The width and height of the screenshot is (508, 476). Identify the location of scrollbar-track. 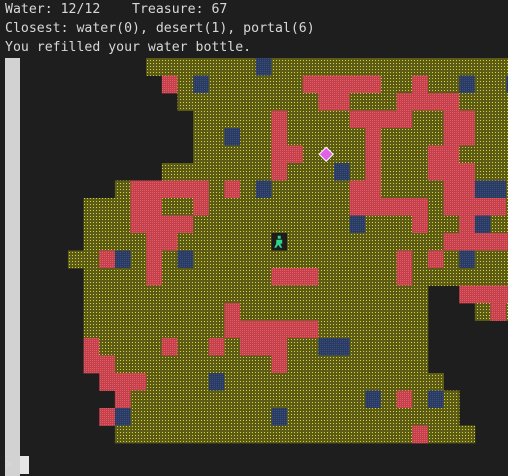
(12, 267).